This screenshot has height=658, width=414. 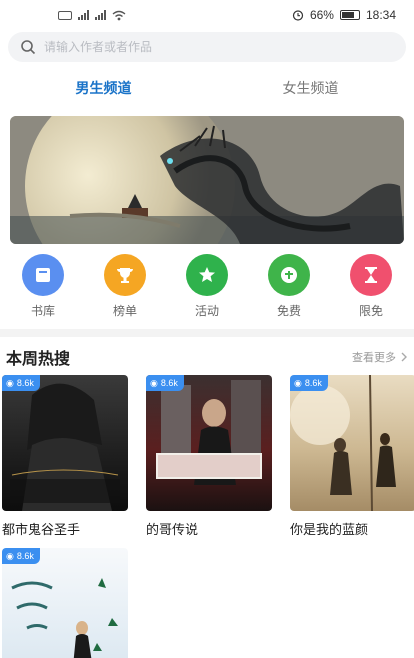 I want to click on tab-female-channel: 女生频道, so click(x=310, y=88).